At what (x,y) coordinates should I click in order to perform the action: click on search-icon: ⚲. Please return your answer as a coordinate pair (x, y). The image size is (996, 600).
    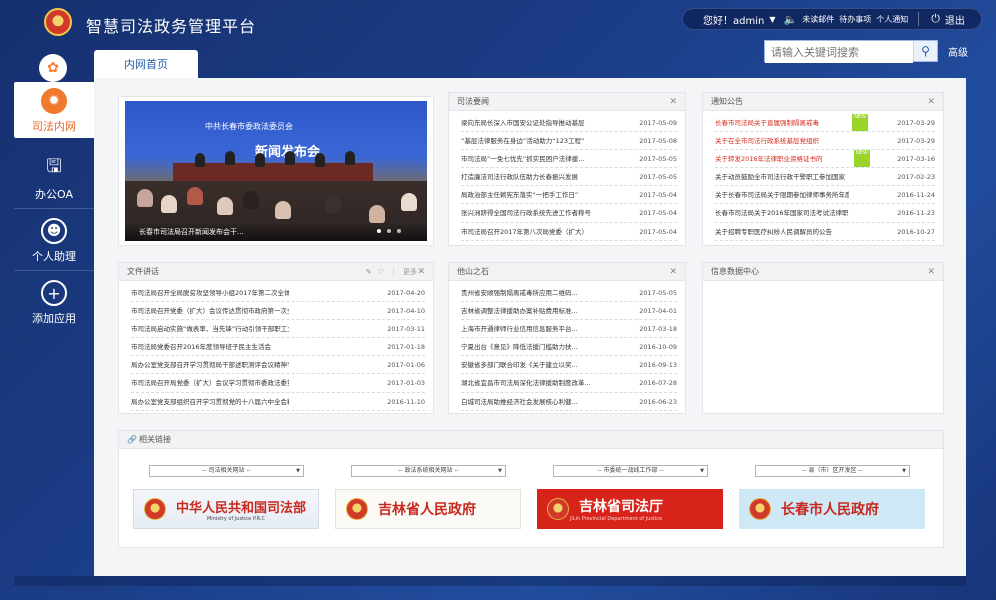
    Looking at the image, I should click on (925, 51).